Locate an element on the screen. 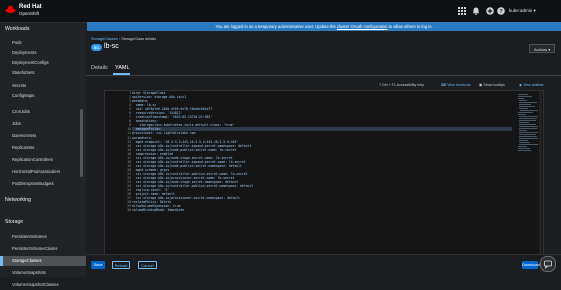 Image resolution: width=561 pixels, height=290 pixels. nav-item-cronjobs: CronJobs is located at coordinates (43, 112).